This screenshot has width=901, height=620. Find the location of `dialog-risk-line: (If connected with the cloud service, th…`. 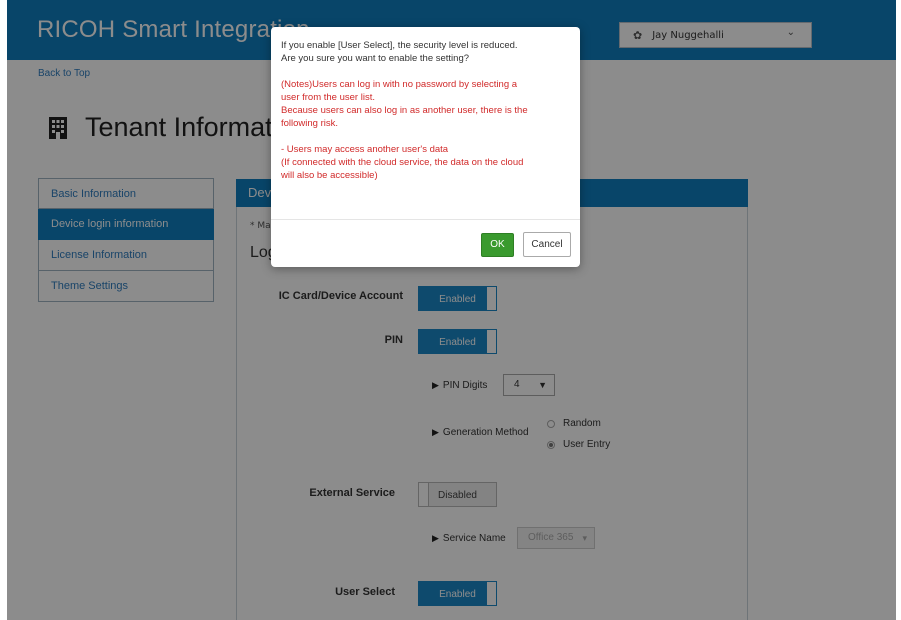

dialog-risk-line: (If connected with the cloud service, th… is located at coordinates (402, 162).